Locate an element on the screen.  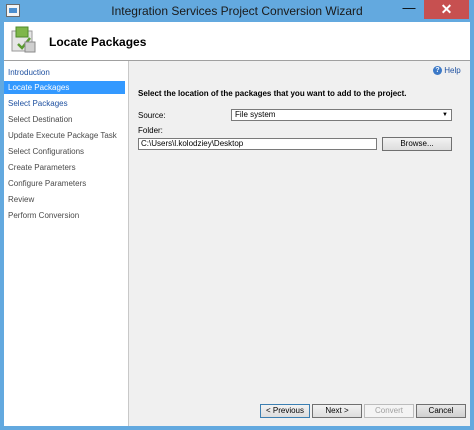
source-value: File system is located at coordinates (255, 114).